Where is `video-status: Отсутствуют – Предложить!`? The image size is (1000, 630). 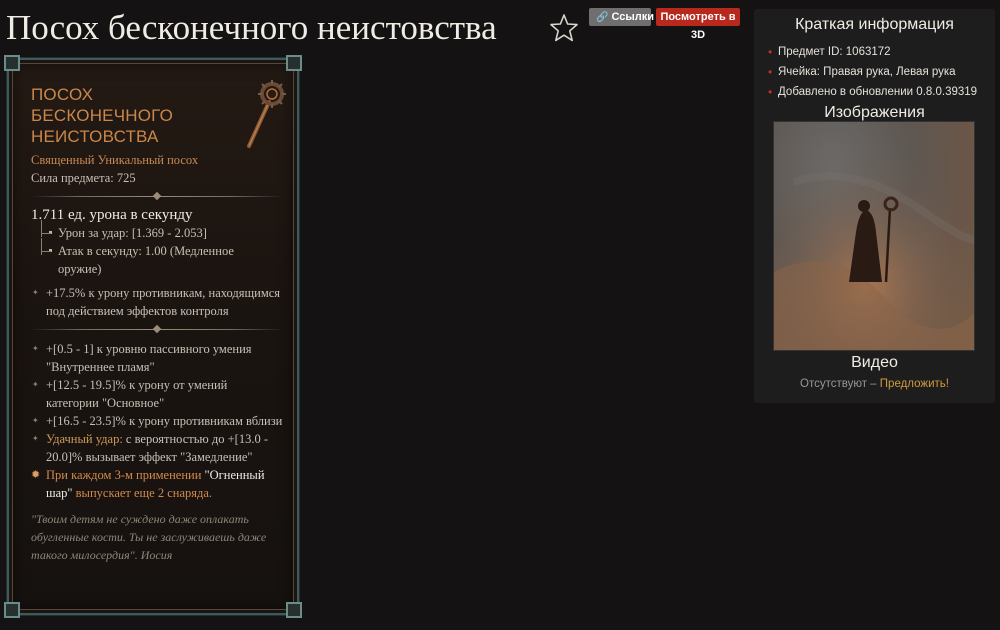 video-status: Отсутствуют – Предложить! is located at coordinates (874, 384).